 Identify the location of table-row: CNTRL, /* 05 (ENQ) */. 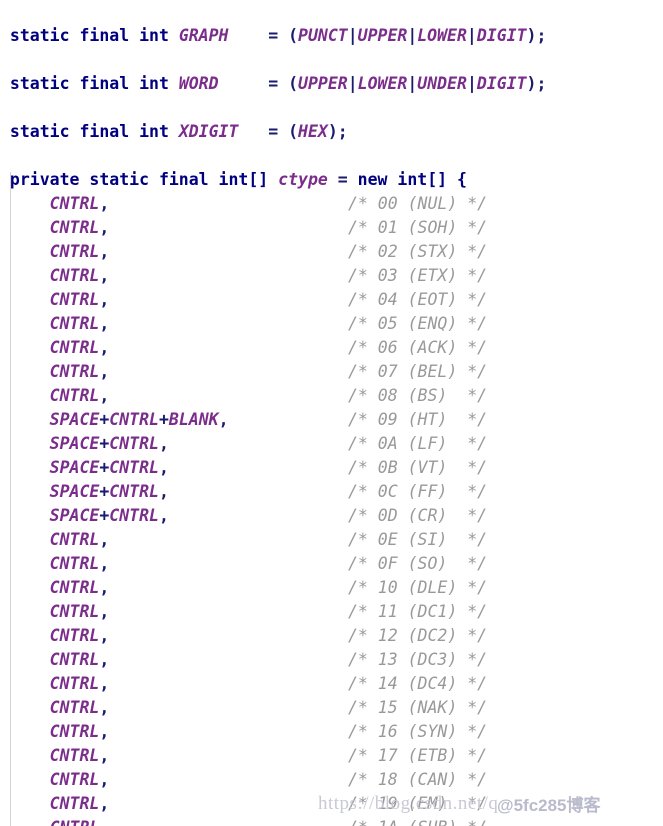
(331, 324).